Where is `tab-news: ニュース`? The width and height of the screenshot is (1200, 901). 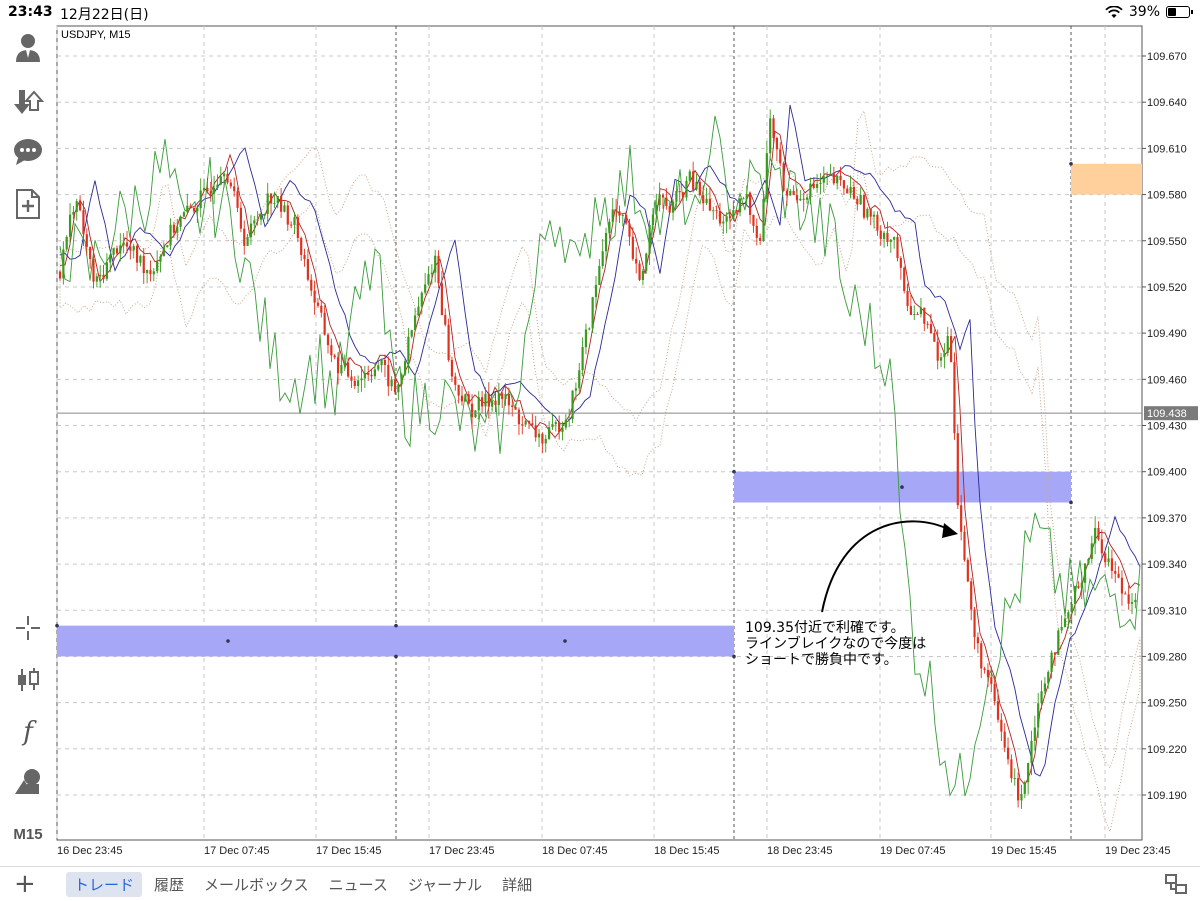 tab-news: ニュース is located at coordinates (358, 884).